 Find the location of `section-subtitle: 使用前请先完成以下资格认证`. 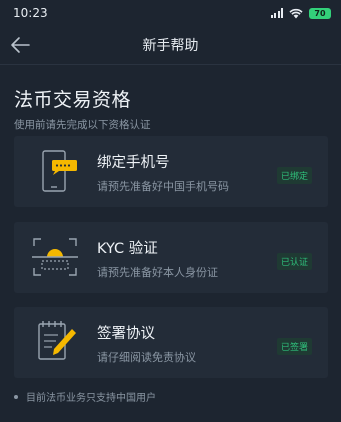

section-subtitle: 使用前请先完成以下资格认证 is located at coordinates (82, 125).